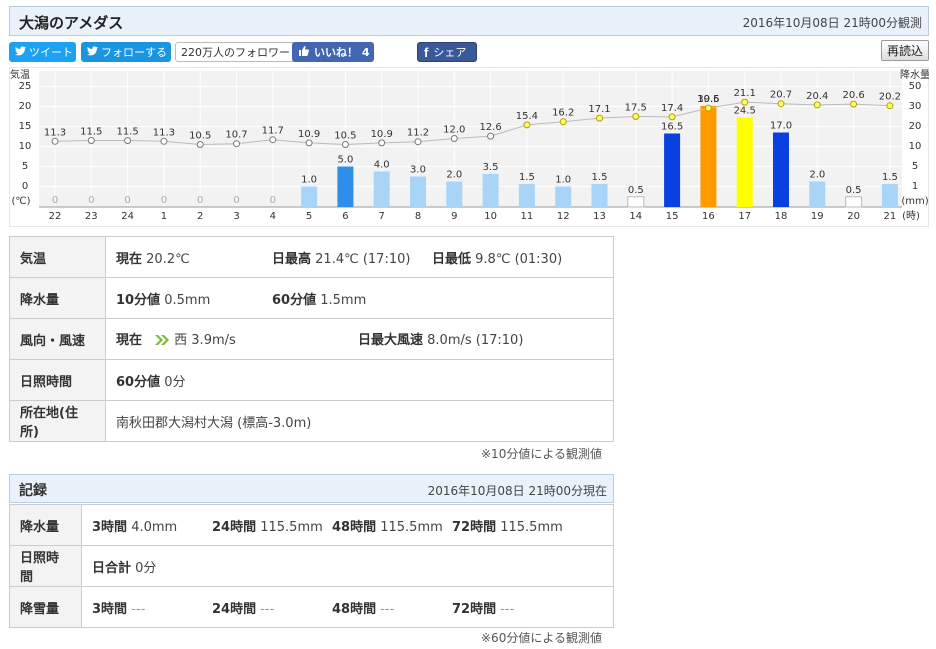 The width and height of the screenshot is (936, 649). Describe the element at coordinates (418, 170) in the screenshot. I see `precip-label: 3.0` at that location.